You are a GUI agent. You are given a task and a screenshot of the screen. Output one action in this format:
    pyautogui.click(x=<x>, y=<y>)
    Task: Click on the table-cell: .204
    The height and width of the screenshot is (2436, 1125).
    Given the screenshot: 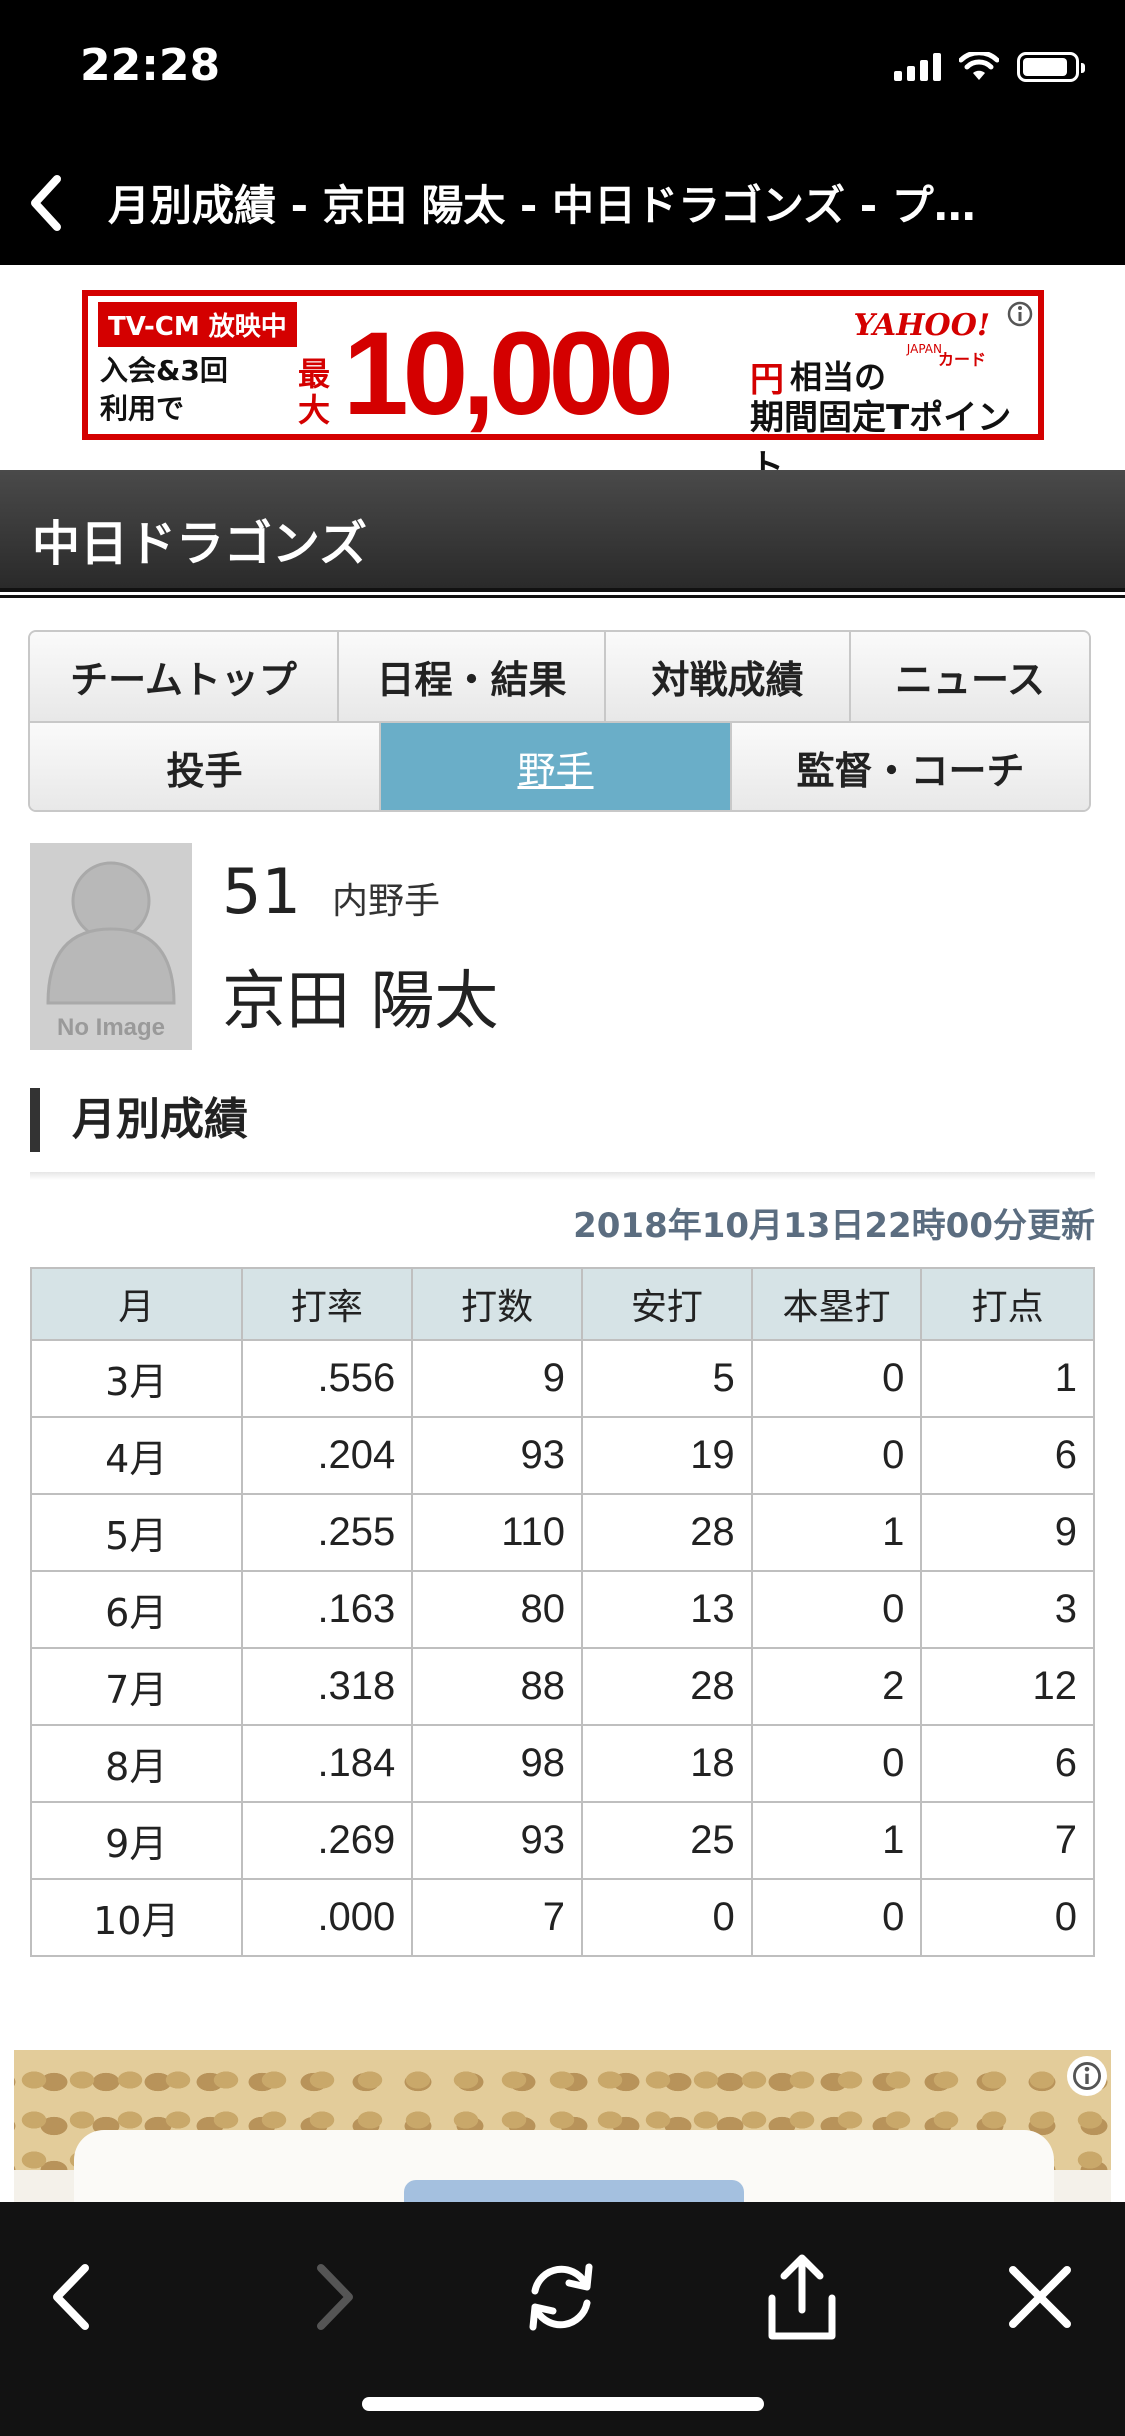 What is the action you would take?
    pyautogui.click(x=327, y=1455)
    